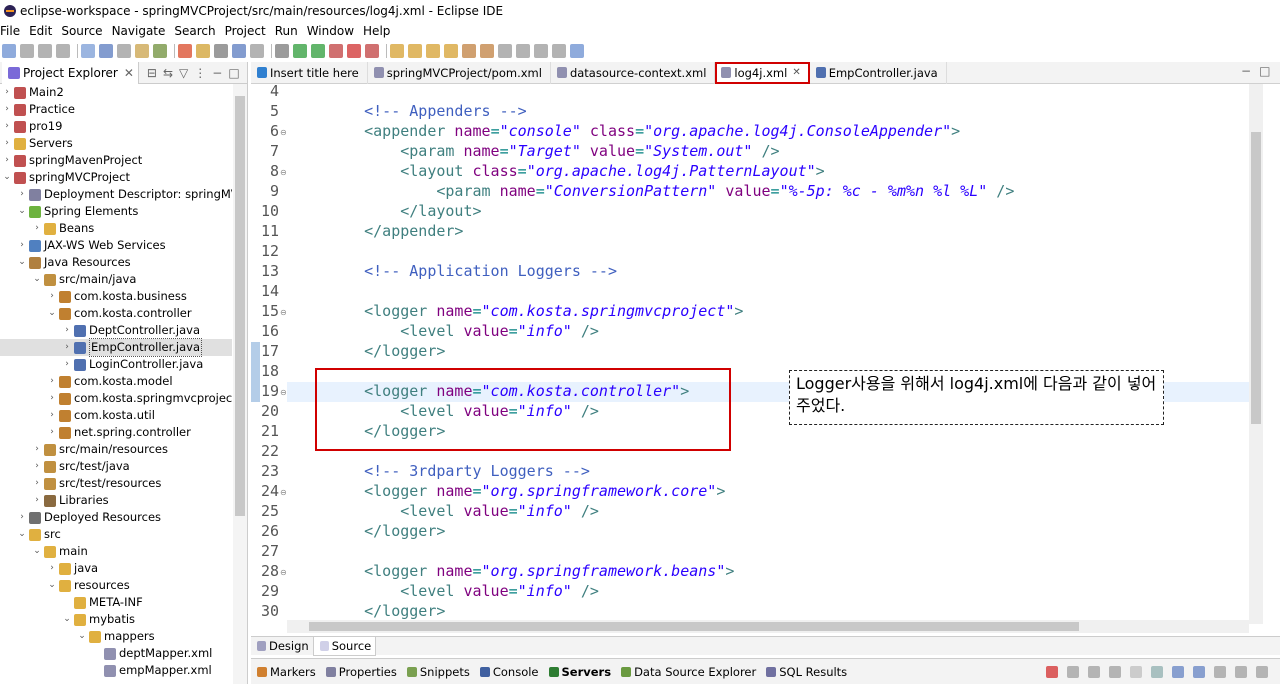  Describe the element at coordinates (81, 31) in the screenshot. I see `menu-item-source: Source` at that location.